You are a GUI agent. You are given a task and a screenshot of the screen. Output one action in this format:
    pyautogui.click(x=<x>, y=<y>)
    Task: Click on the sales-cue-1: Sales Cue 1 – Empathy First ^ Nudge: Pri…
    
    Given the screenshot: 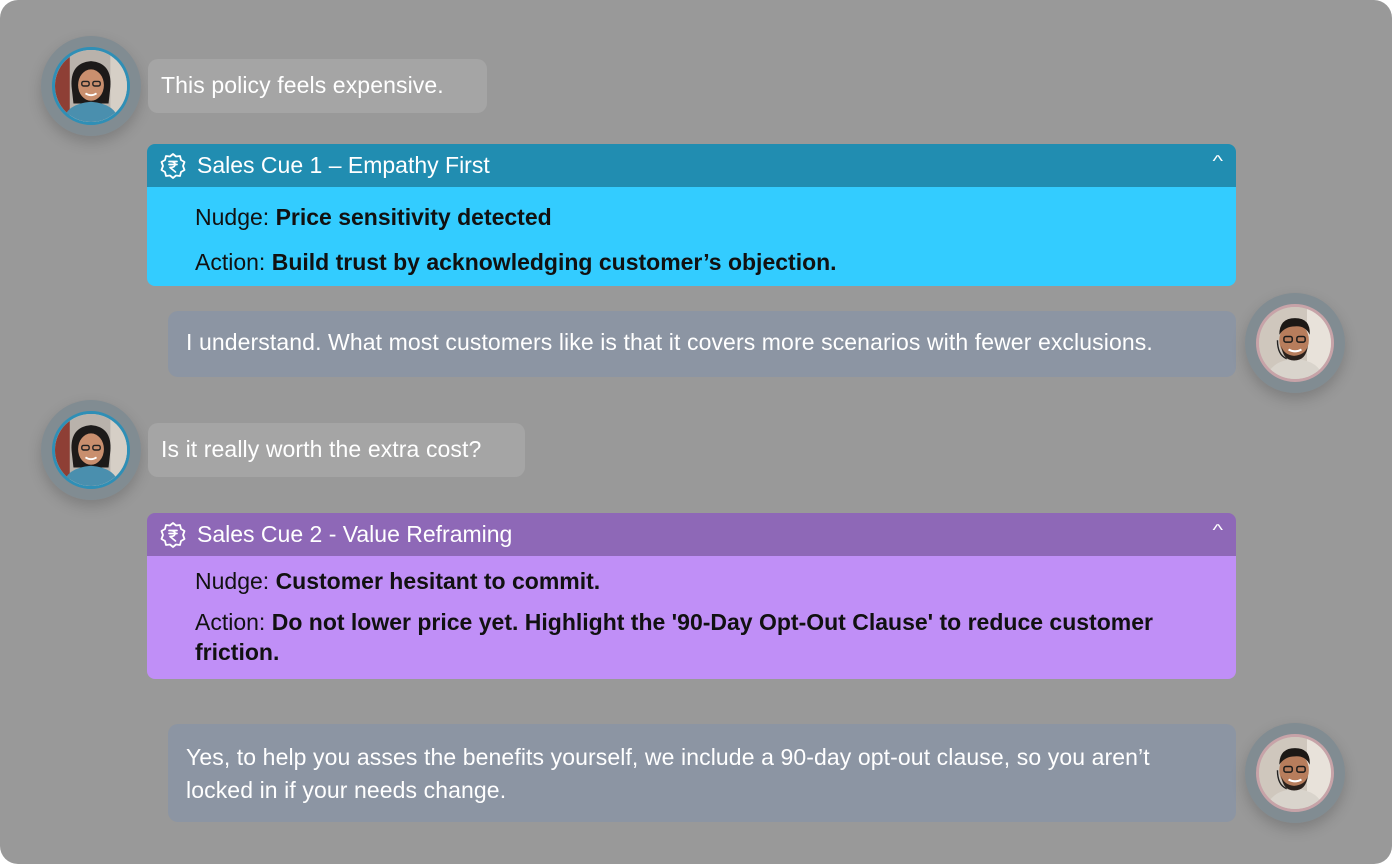 What is the action you would take?
    pyautogui.click(x=691, y=215)
    